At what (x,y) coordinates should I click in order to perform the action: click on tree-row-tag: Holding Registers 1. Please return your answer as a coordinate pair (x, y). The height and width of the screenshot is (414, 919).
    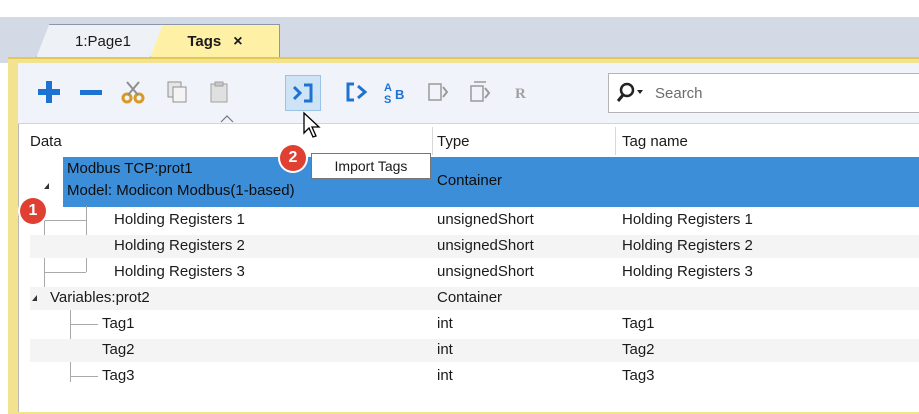
    Looking at the image, I should click on (687, 219).